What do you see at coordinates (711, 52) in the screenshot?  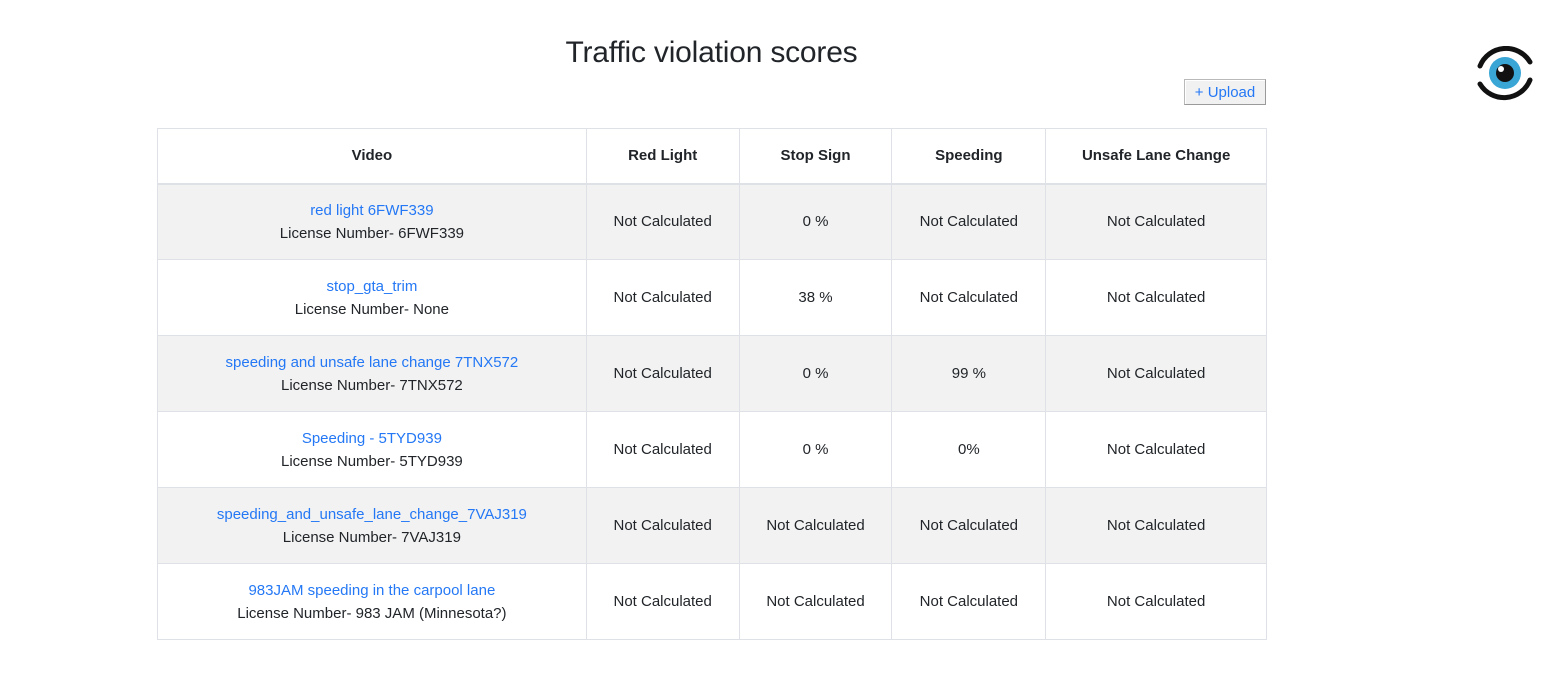 I see `page-title: Traffic violation scores` at bounding box center [711, 52].